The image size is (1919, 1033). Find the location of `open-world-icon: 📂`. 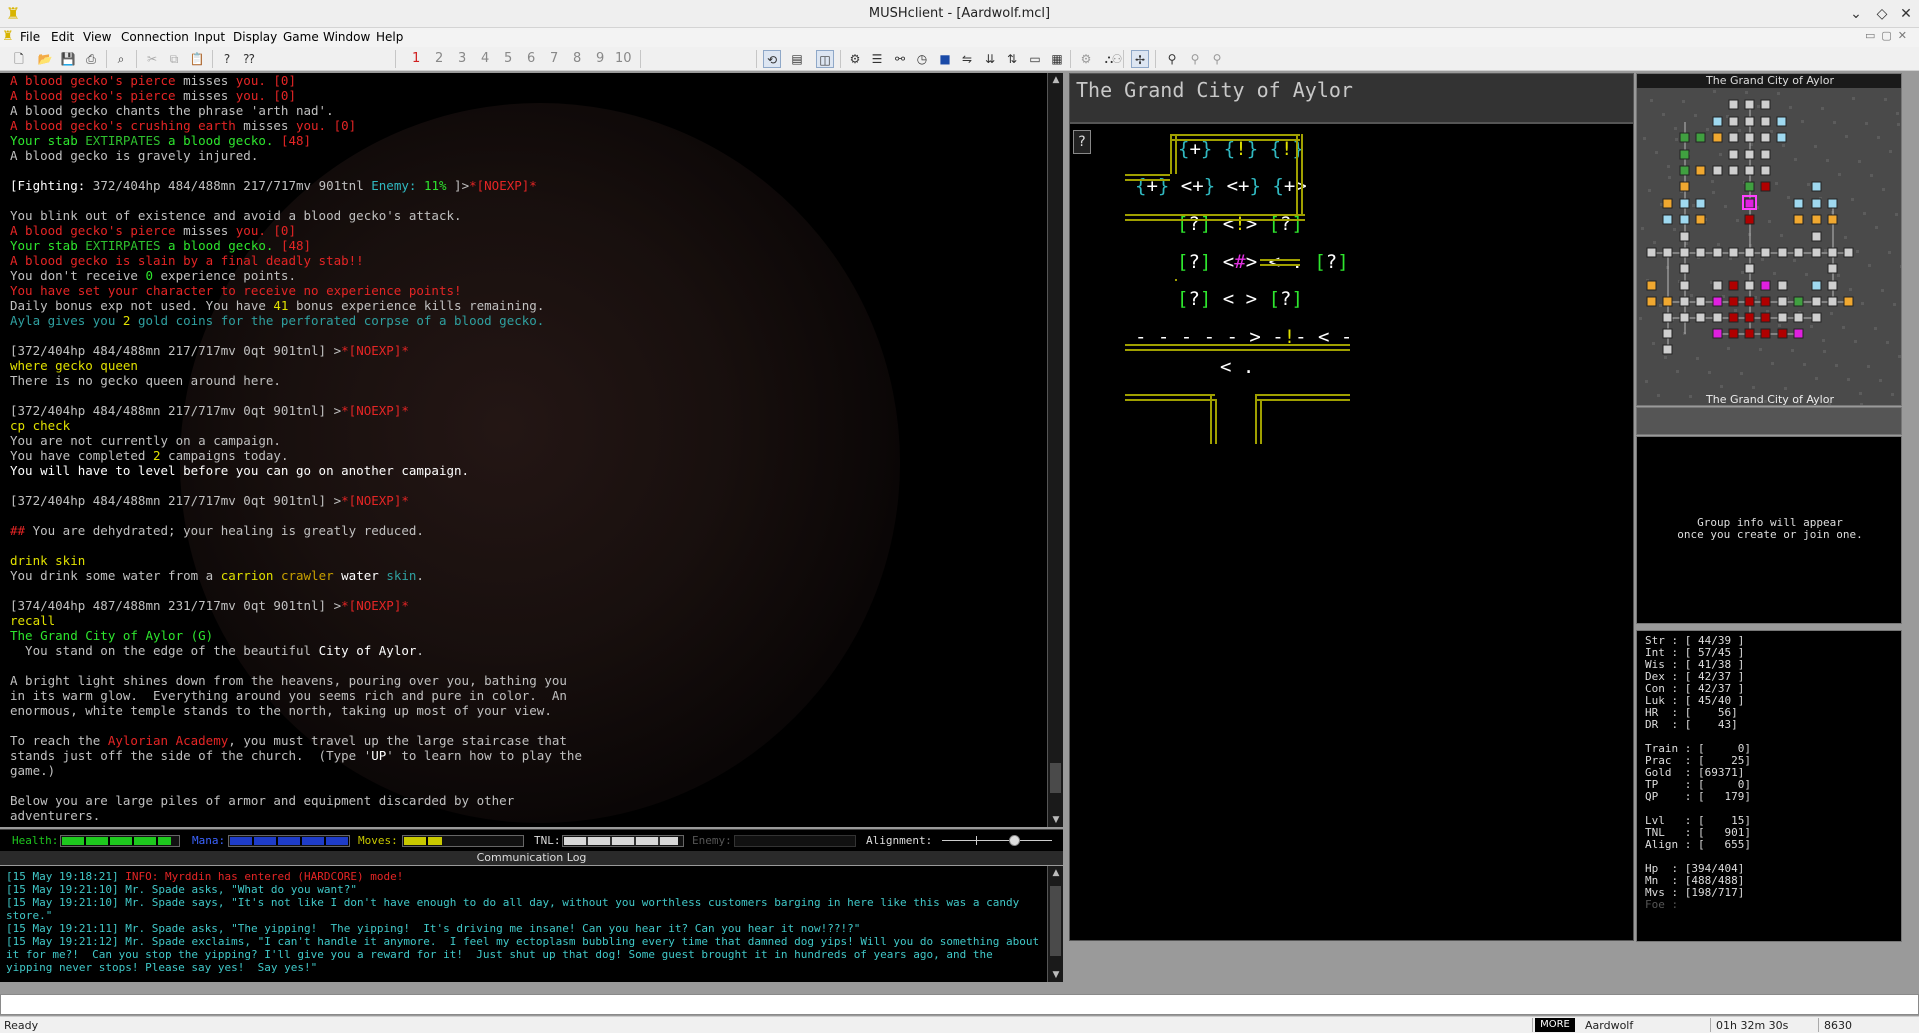

open-world-icon: 📂 is located at coordinates (45, 59).